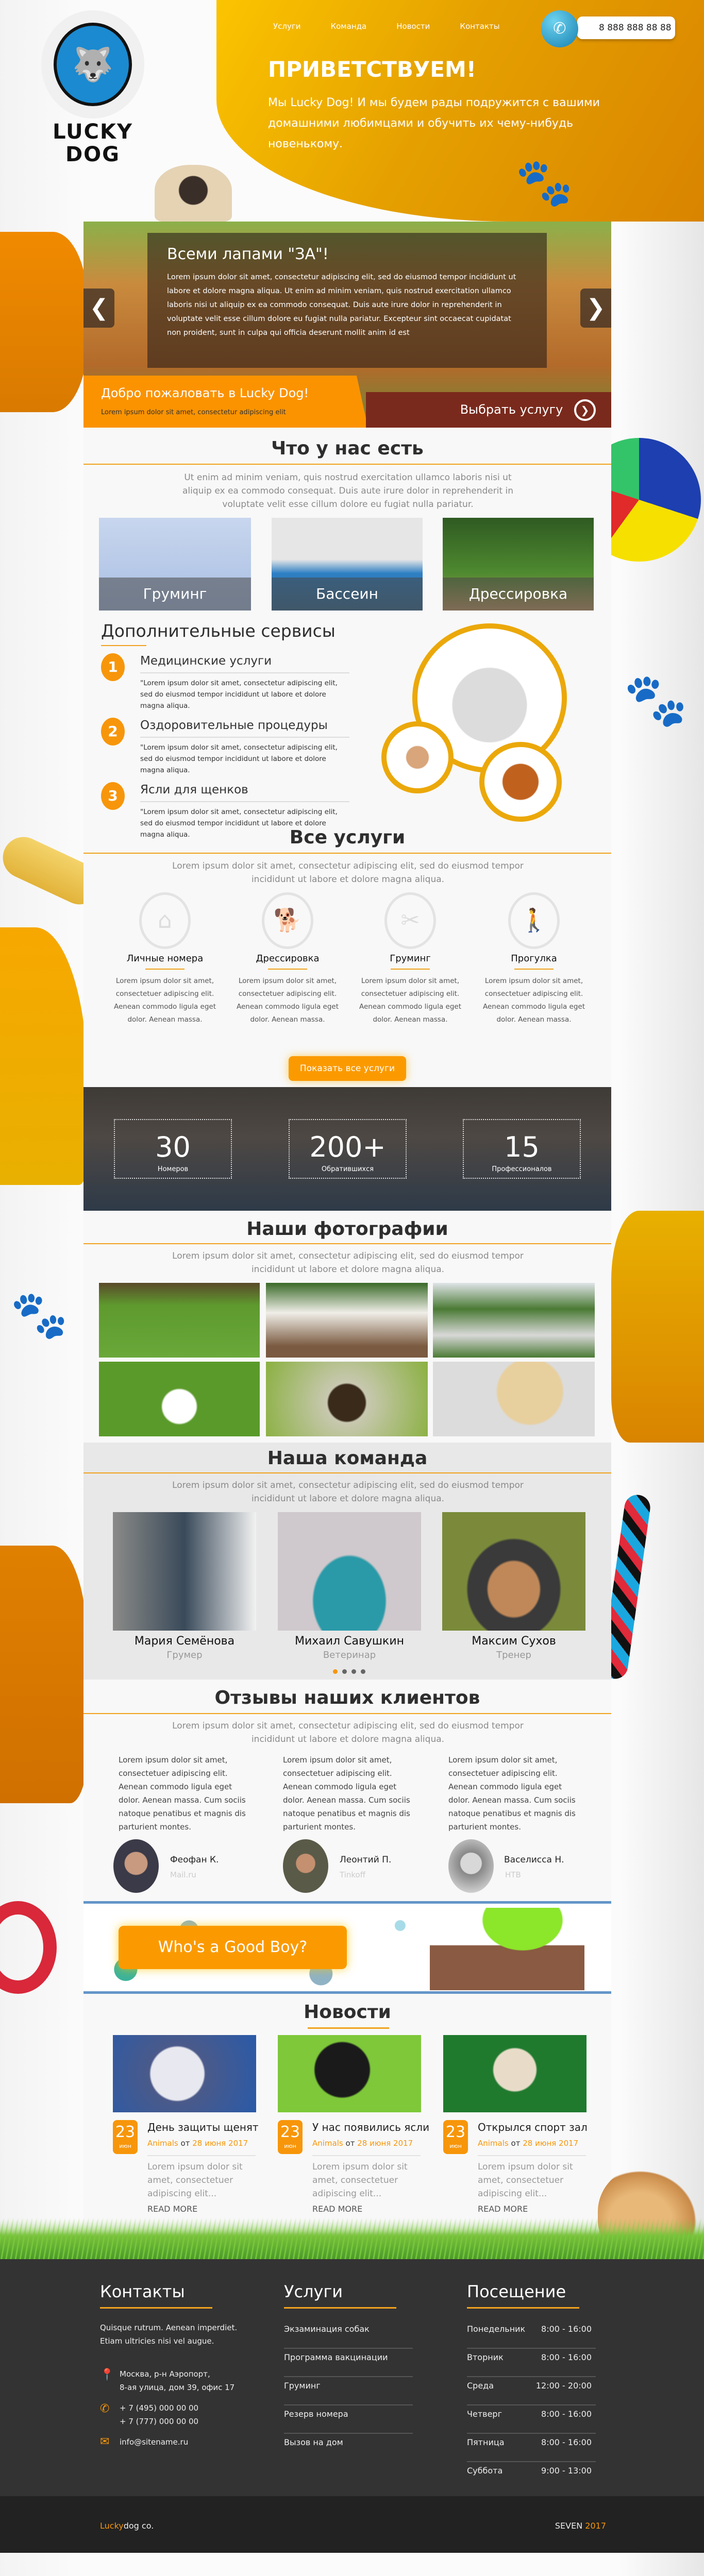 The image size is (704, 2576). Describe the element at coordinates (112, 2526) in the screenshot. I see `brand-highlight: Lucky` at that location.